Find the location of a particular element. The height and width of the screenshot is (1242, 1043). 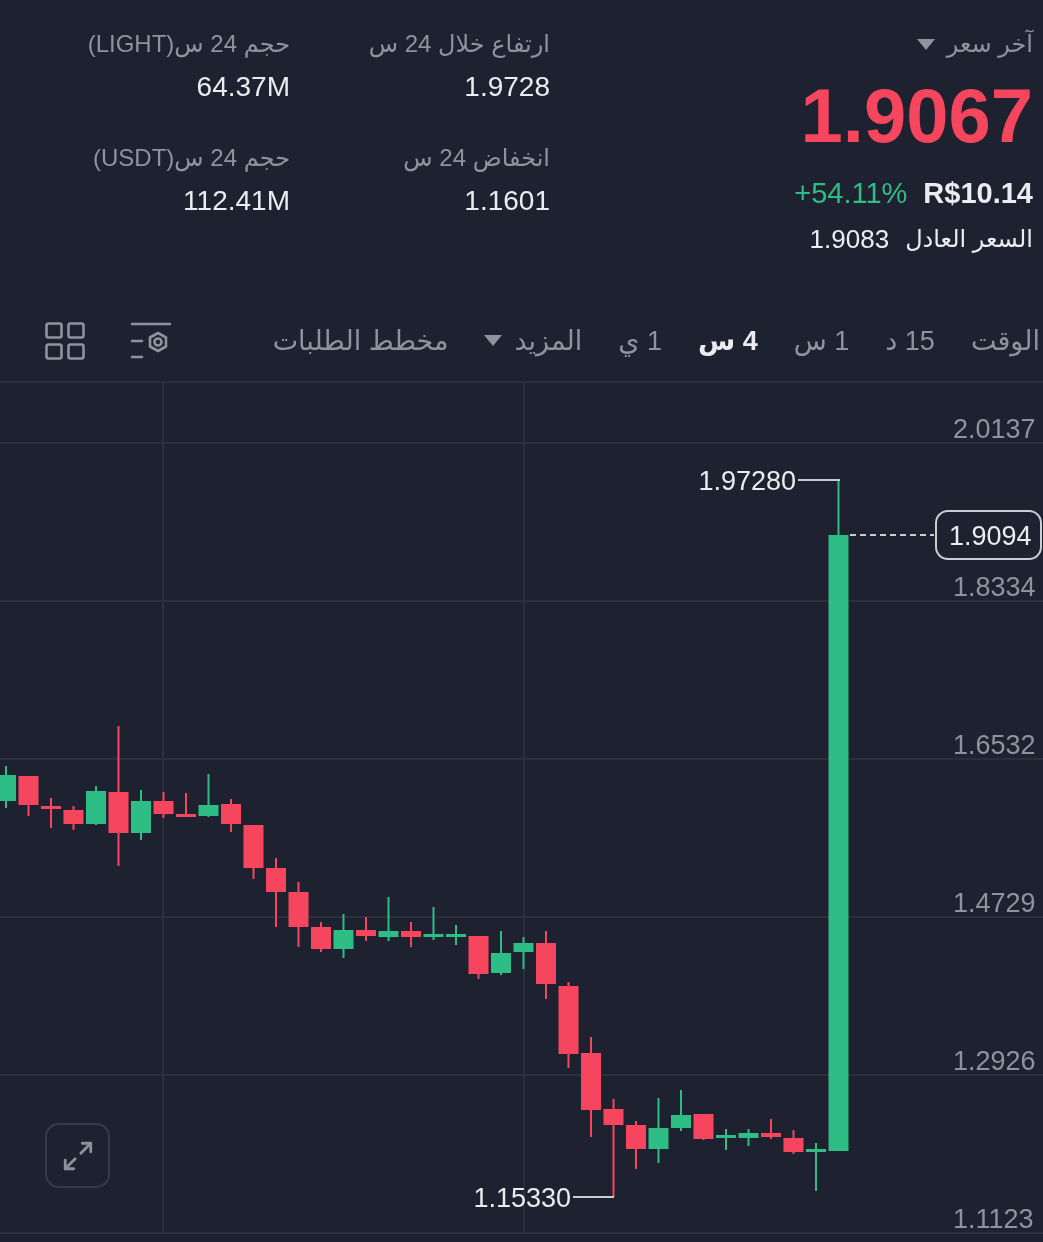

high-price-label: 1.97280 is located at coordinates (747, 481).